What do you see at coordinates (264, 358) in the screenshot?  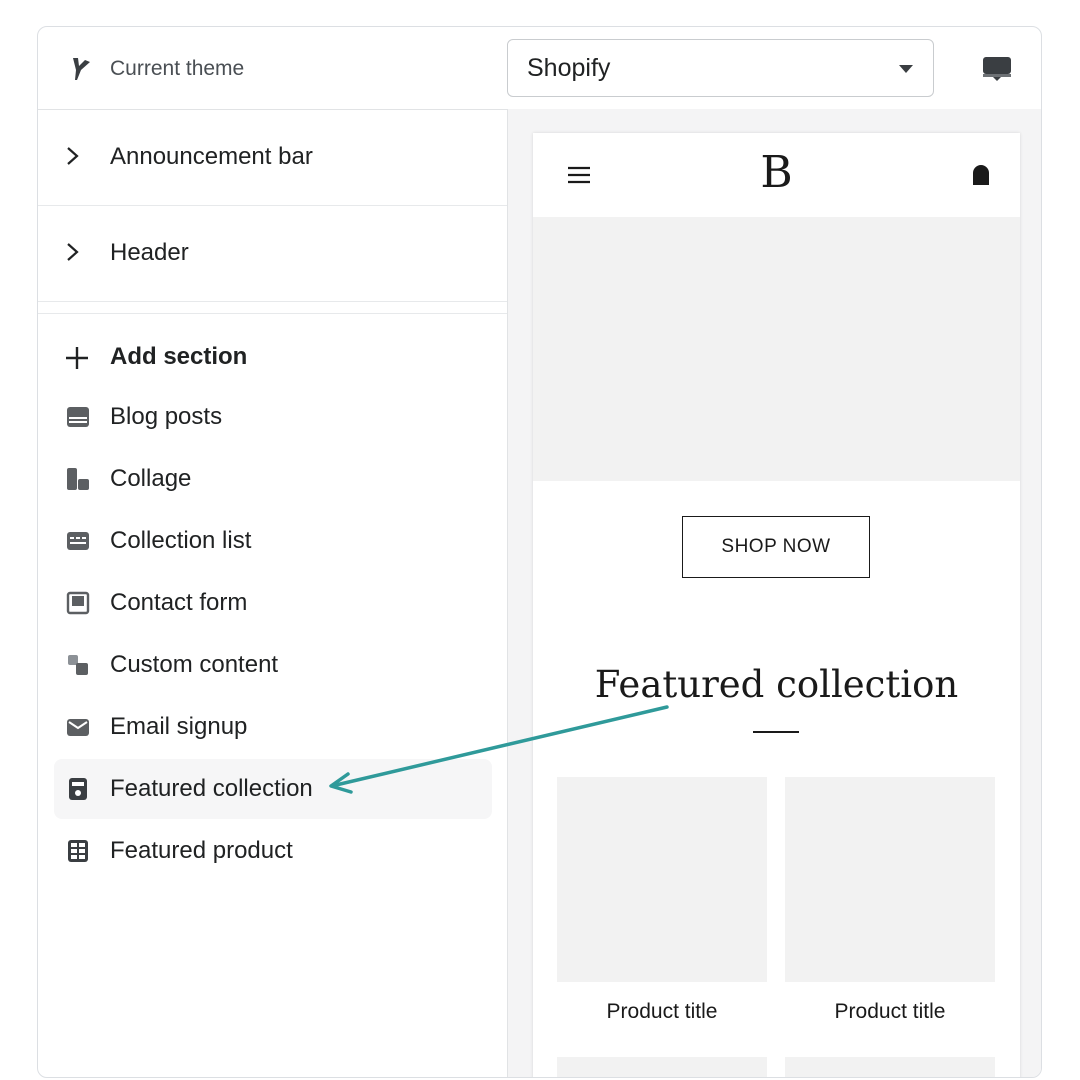 I see `add-section-button: Add section` at bounding box center [264, 358].